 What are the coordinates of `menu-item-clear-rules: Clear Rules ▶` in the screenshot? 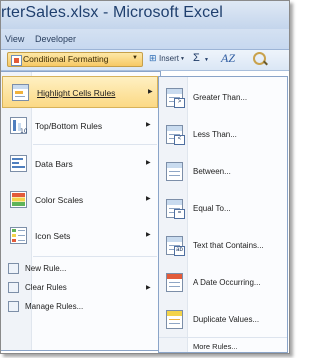 It's located at (80, 288).